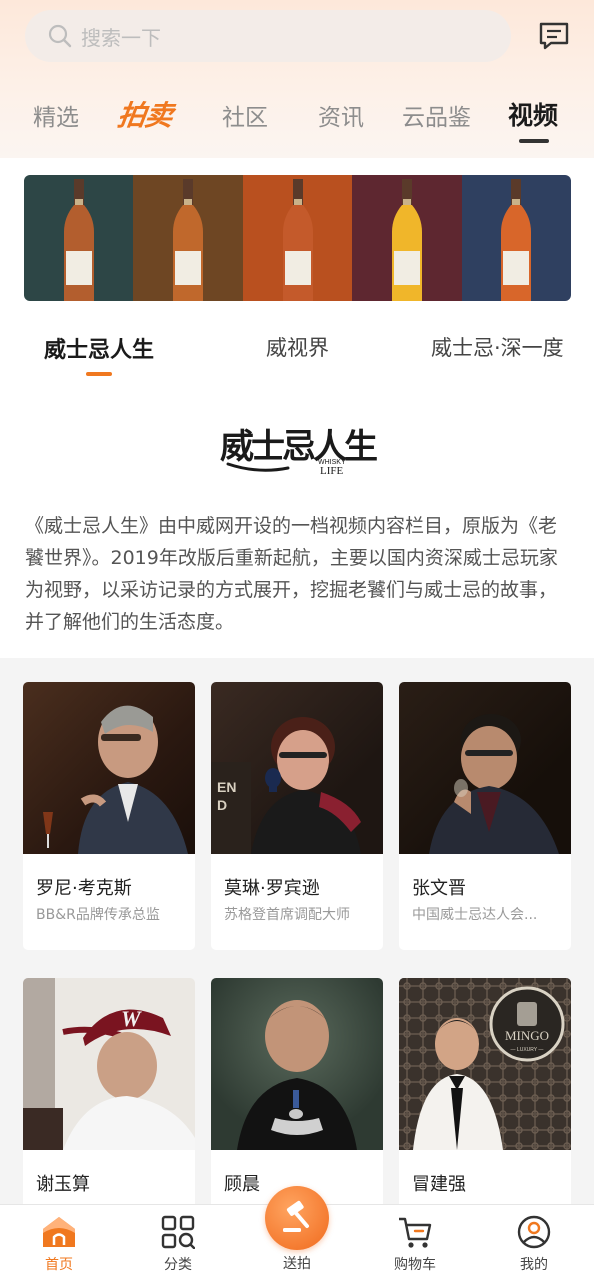 The width and height of the screenshot is (594, 1280). Describe the element at coordinates (439, 1184) in the screenshot. I see `person-name: 冒建强` at that location.